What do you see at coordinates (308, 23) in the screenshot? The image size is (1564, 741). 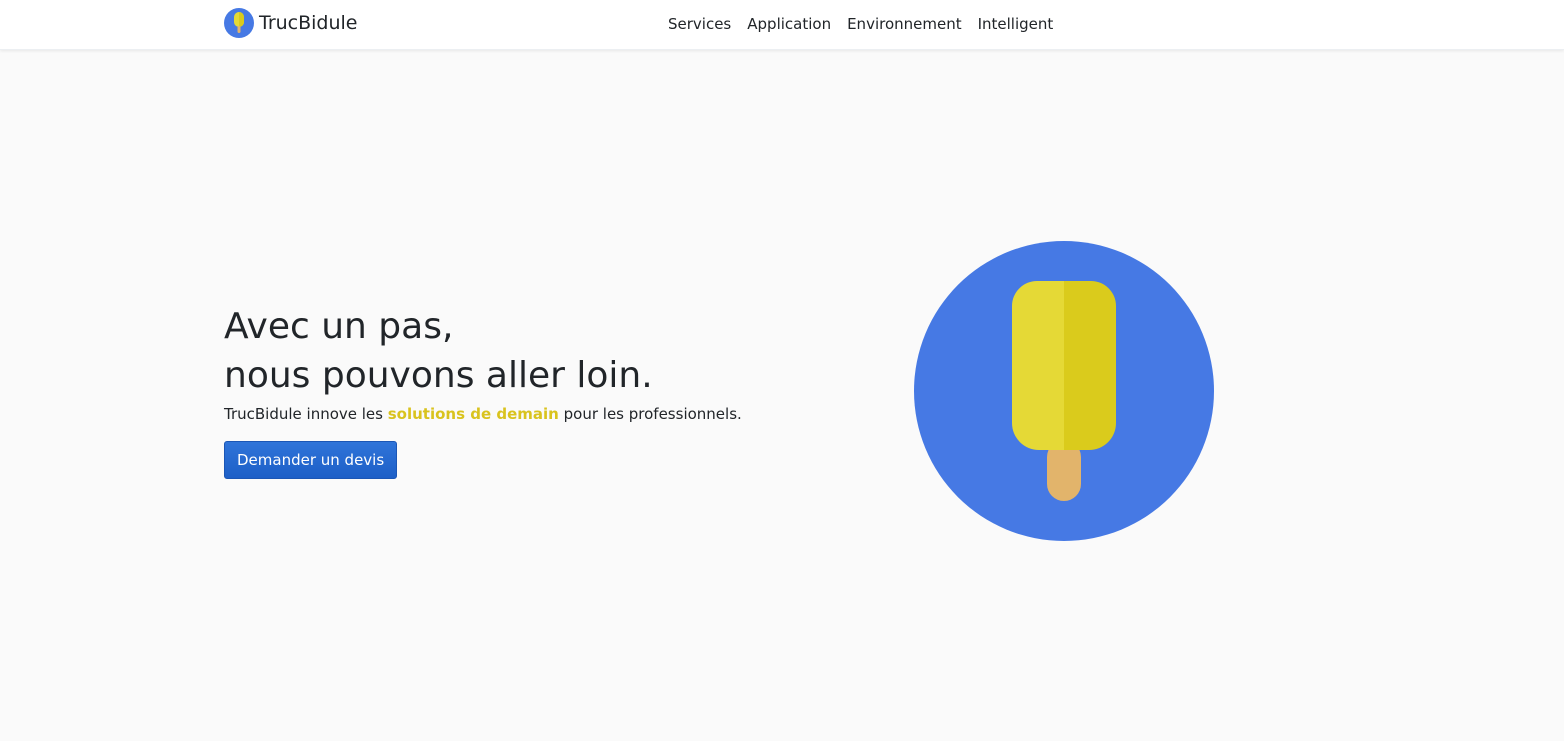 I see `brand-name: TrucBidule` at bounding box center [308, 23].